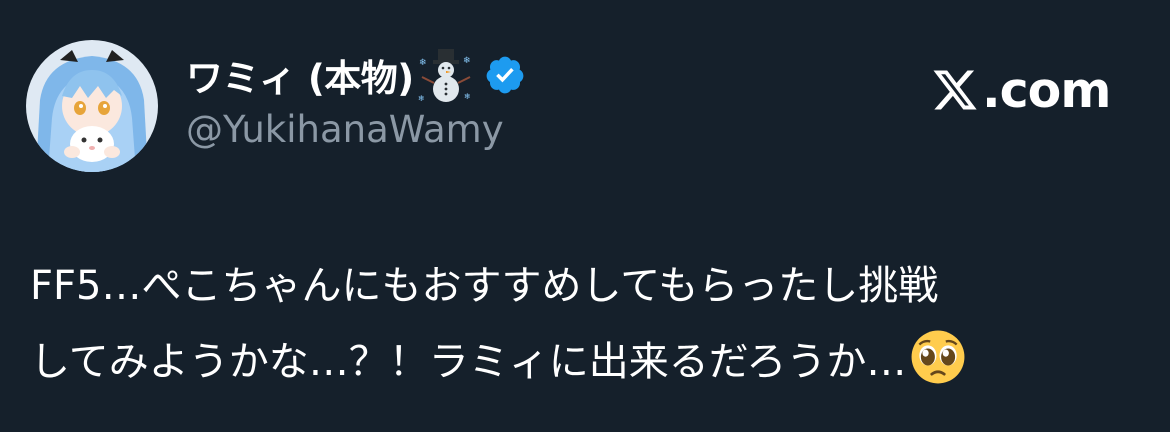  I want to click on author-name-row: ワミィ (本物) ❄ ❄ ❄ ❄, so click(356, 75).